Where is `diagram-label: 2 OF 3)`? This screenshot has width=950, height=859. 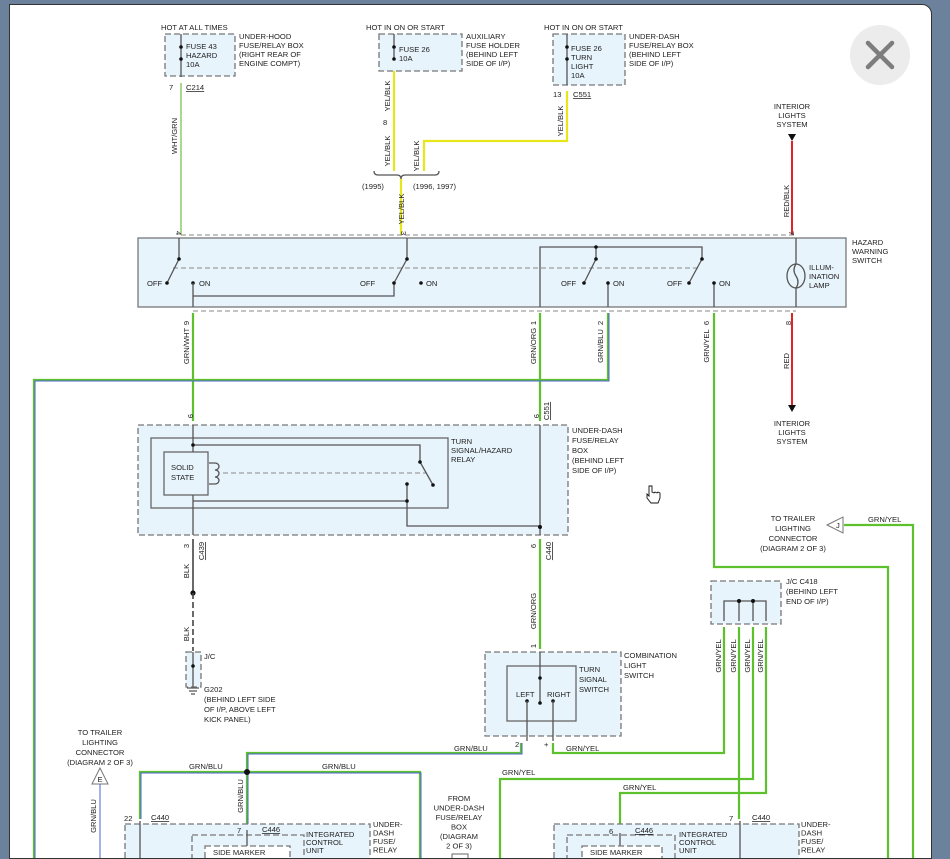 diagram-label: 2 OF 3) is located at coordinates (459, 846).